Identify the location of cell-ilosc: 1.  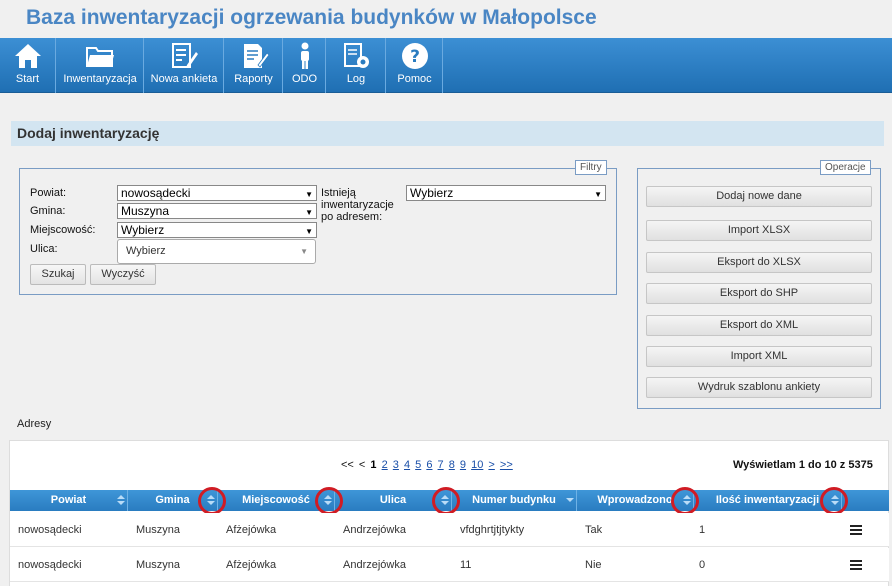
(702, 530).